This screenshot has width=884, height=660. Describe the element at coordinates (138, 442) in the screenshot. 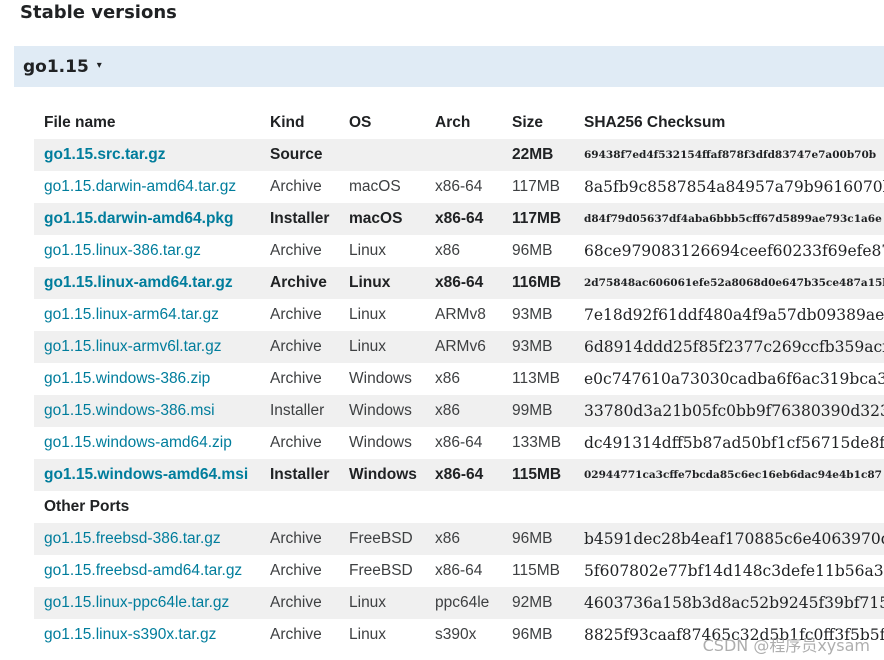

I see `download-link: go1.15.windows-amd64.zip` at that location.